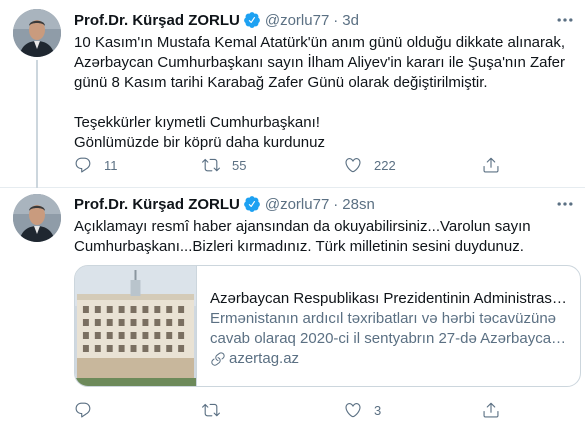 The image size is (585, 429). Describe the element at coordinates (390, 359) in the screenshot. I see `card-domain: azertag.az` at that location.